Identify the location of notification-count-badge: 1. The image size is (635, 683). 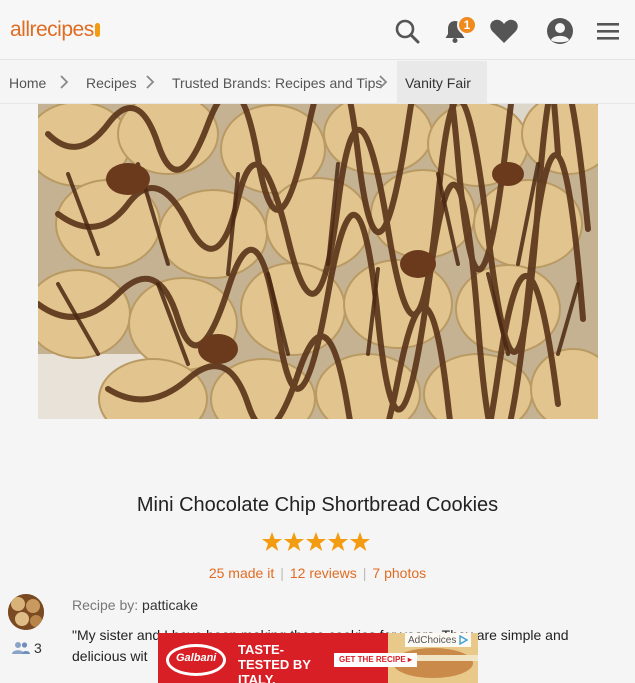
(467, 25).